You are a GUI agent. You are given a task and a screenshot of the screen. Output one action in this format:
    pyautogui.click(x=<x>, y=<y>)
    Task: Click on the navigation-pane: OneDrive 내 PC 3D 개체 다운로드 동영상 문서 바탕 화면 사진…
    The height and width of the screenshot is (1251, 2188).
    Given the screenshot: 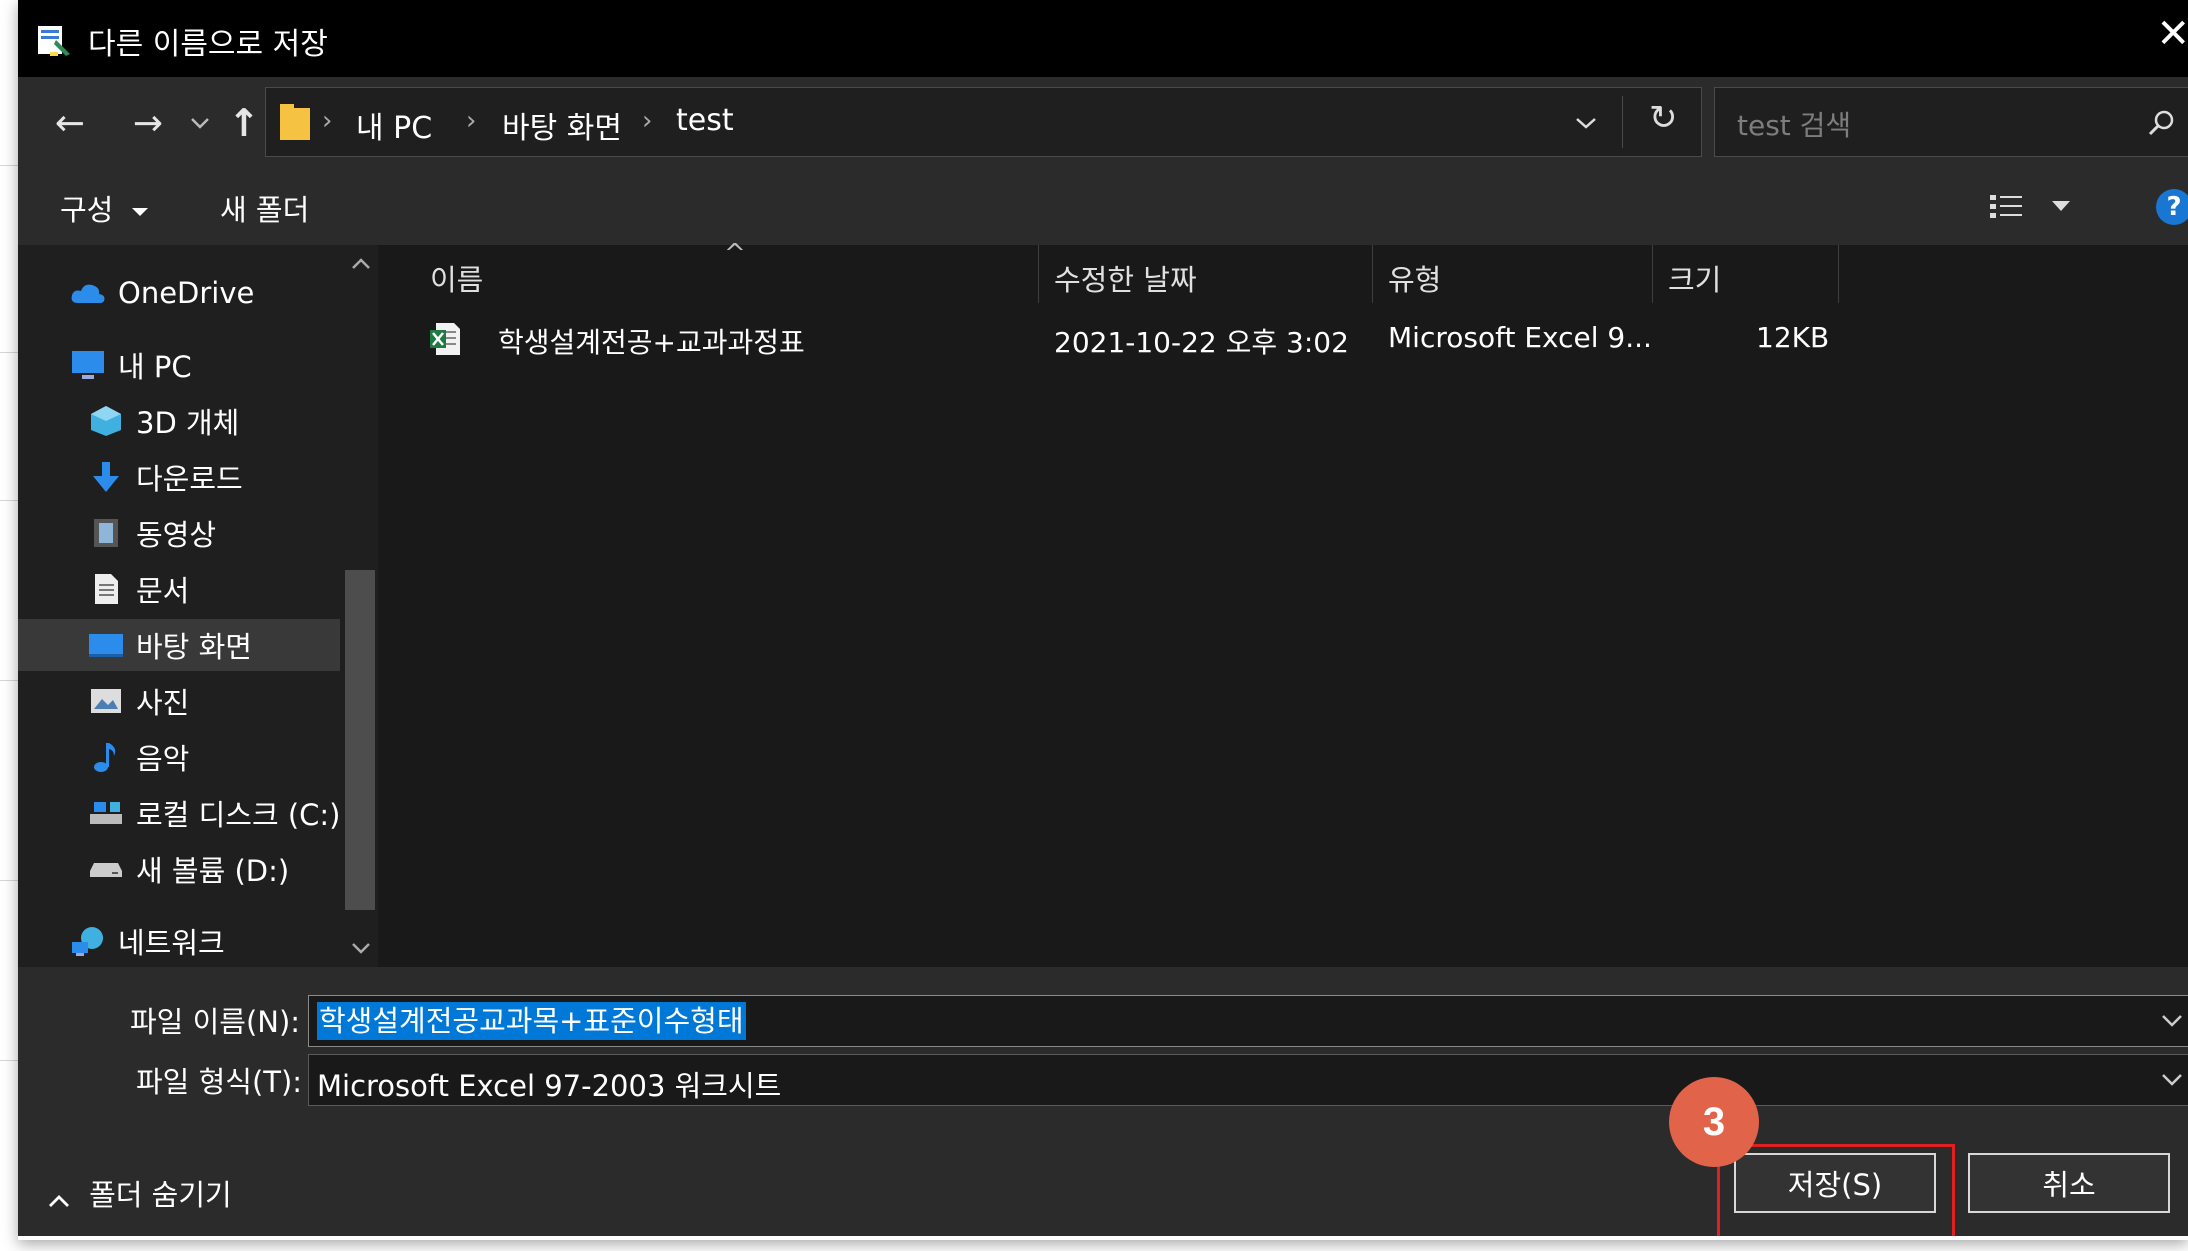 What is the action you would take?
    pyautogui.click(x=198, y=606)
    